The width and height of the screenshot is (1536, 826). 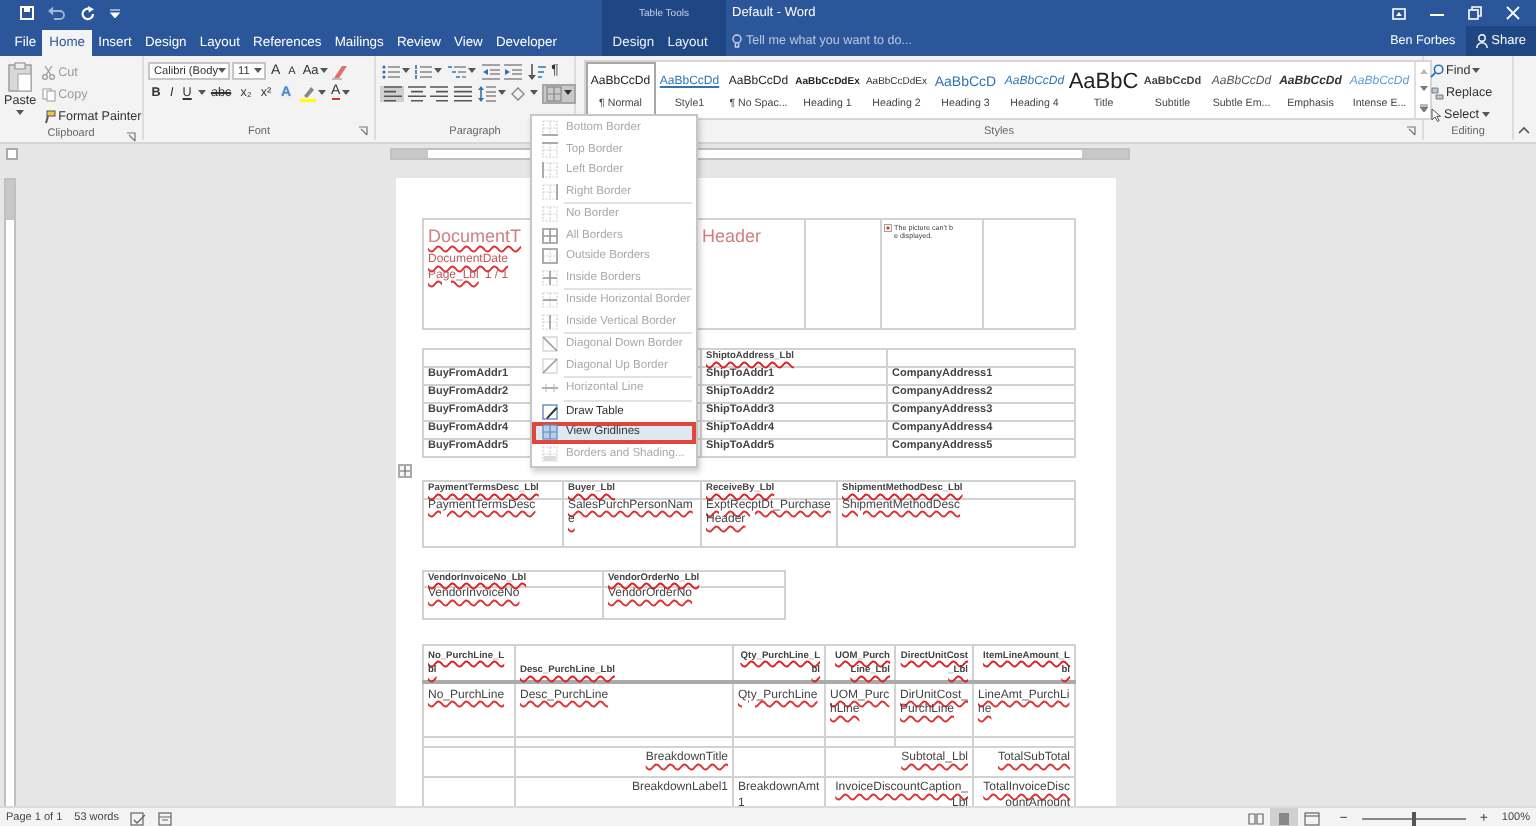 What do you see at coordinates (456, 71) in the screenshot?
I see `multilevel-list-icon` at bounding box center [456, 71].